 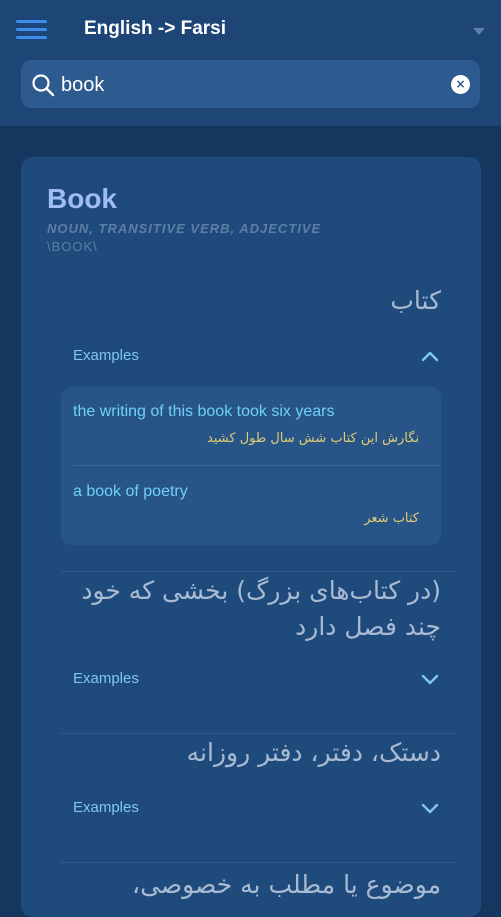 I want to click on language-pair-title: English -> Farsi, so click(x=155, y=29).